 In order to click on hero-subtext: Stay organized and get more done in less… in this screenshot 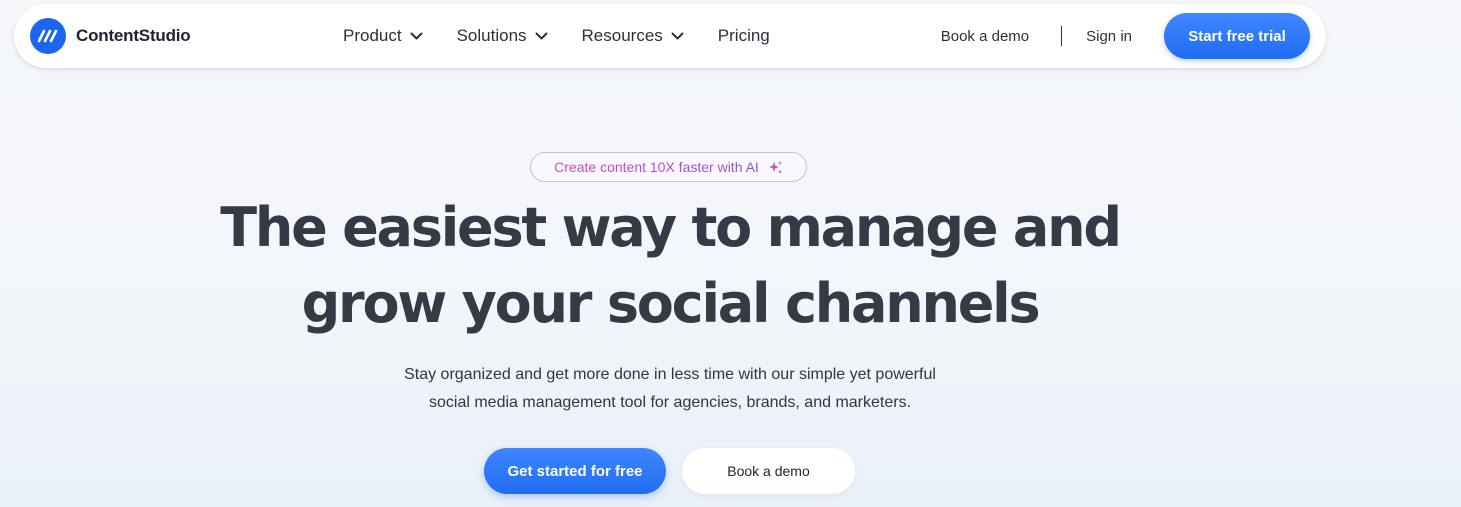, I will do `click(670, 389)`.